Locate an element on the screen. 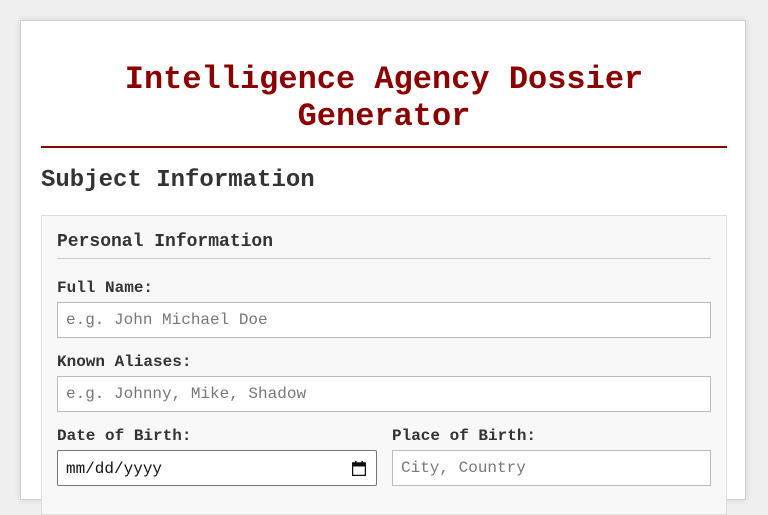  full-name-label: Full Name: is located at coordinates (105, 288).